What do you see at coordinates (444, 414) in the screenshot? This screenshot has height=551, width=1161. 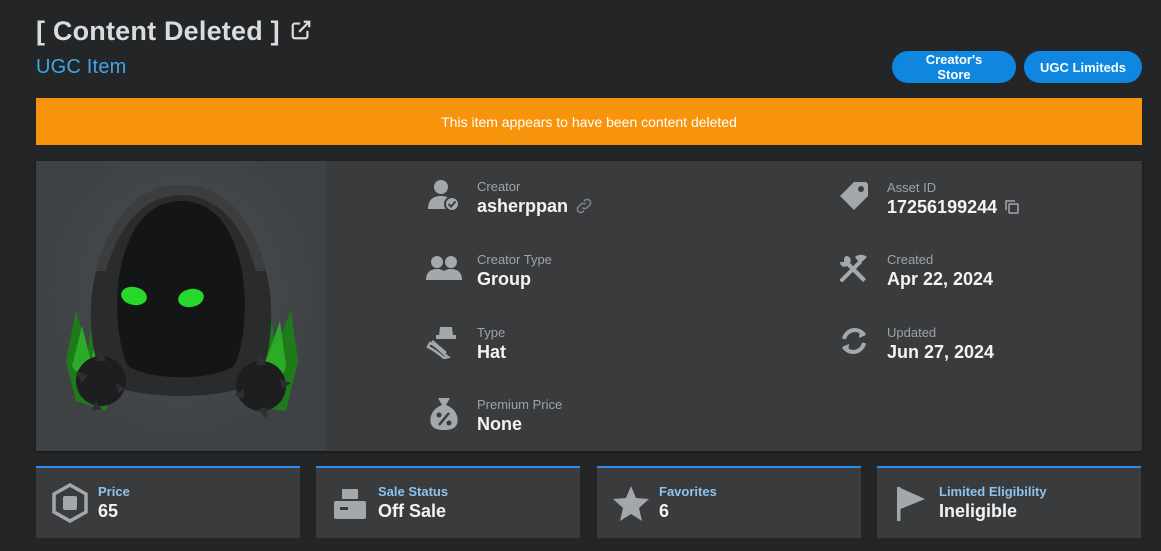 I see `discount-bag-icon` at bounding box center [444, 414].